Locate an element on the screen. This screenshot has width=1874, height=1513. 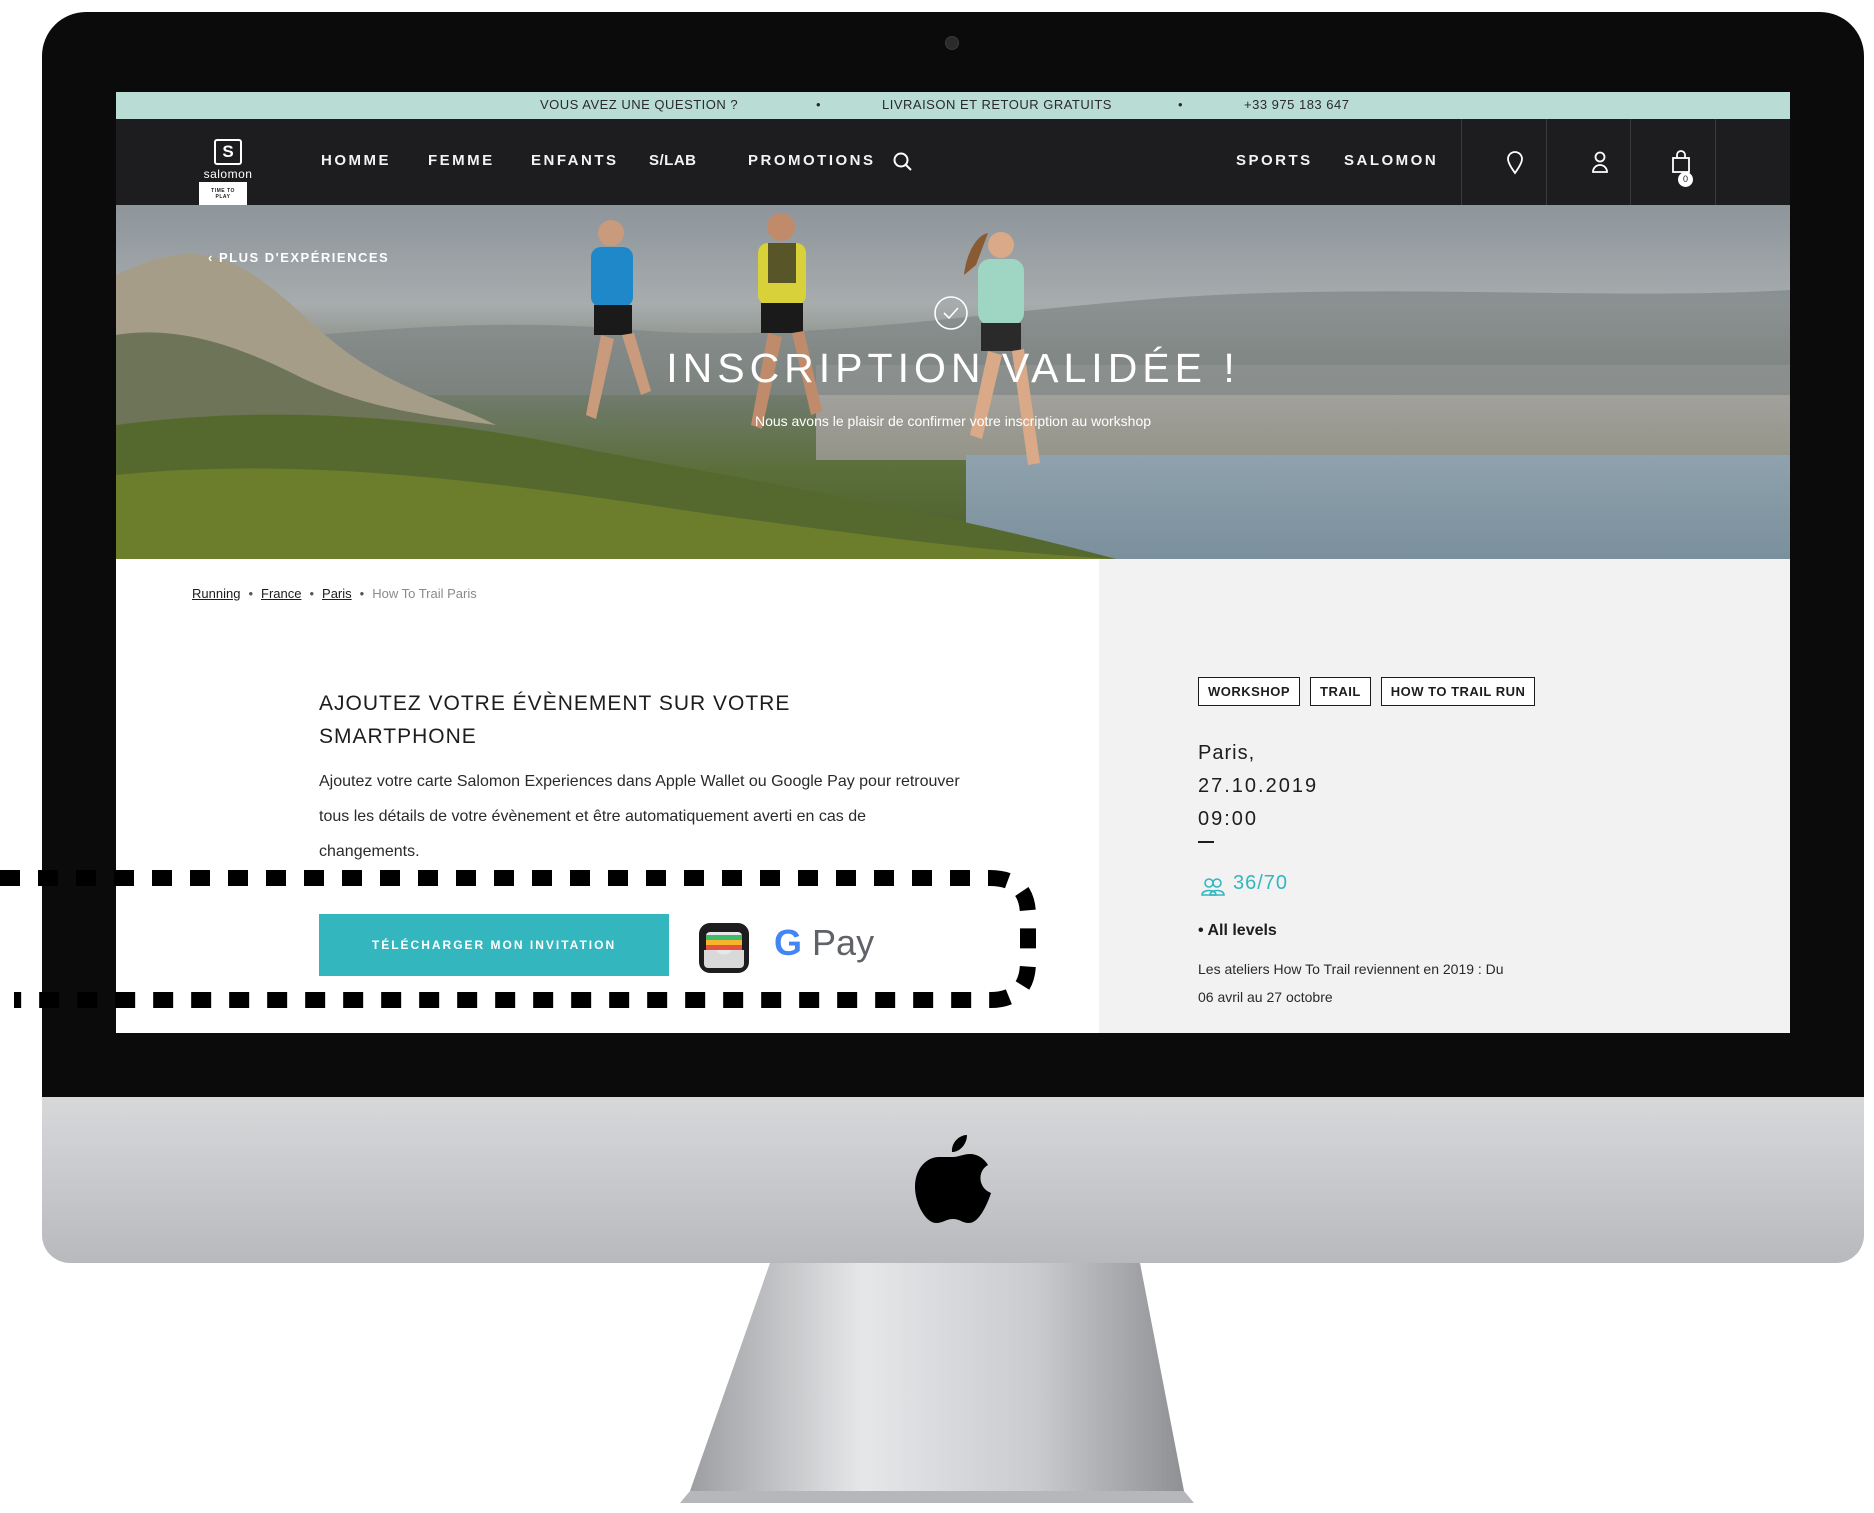
logo-brand: salomon is located at coordinates (228, 174).